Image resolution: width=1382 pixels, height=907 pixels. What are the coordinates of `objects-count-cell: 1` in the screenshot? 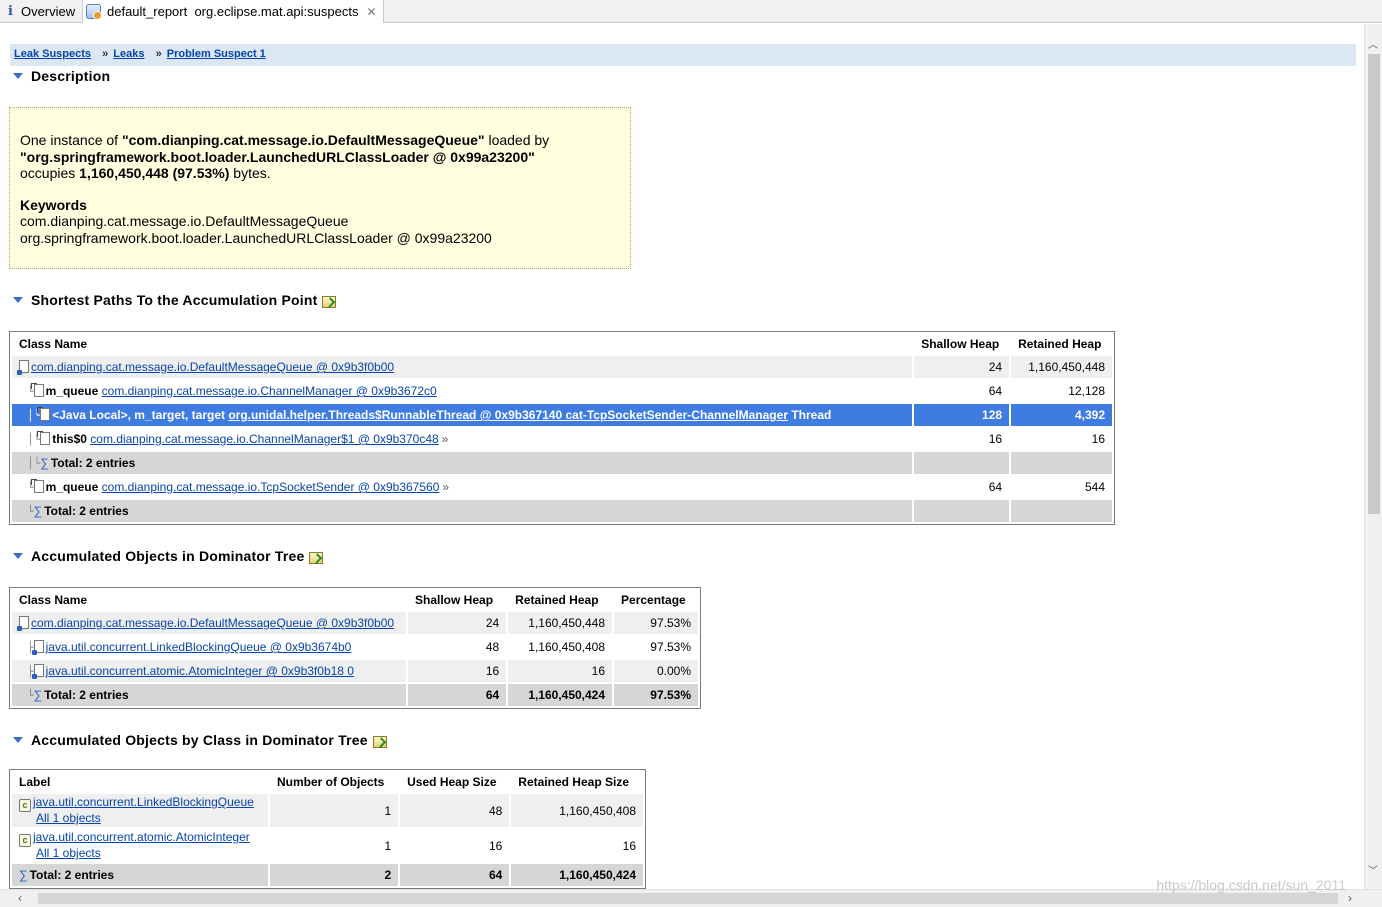 It's located at (334, 845).